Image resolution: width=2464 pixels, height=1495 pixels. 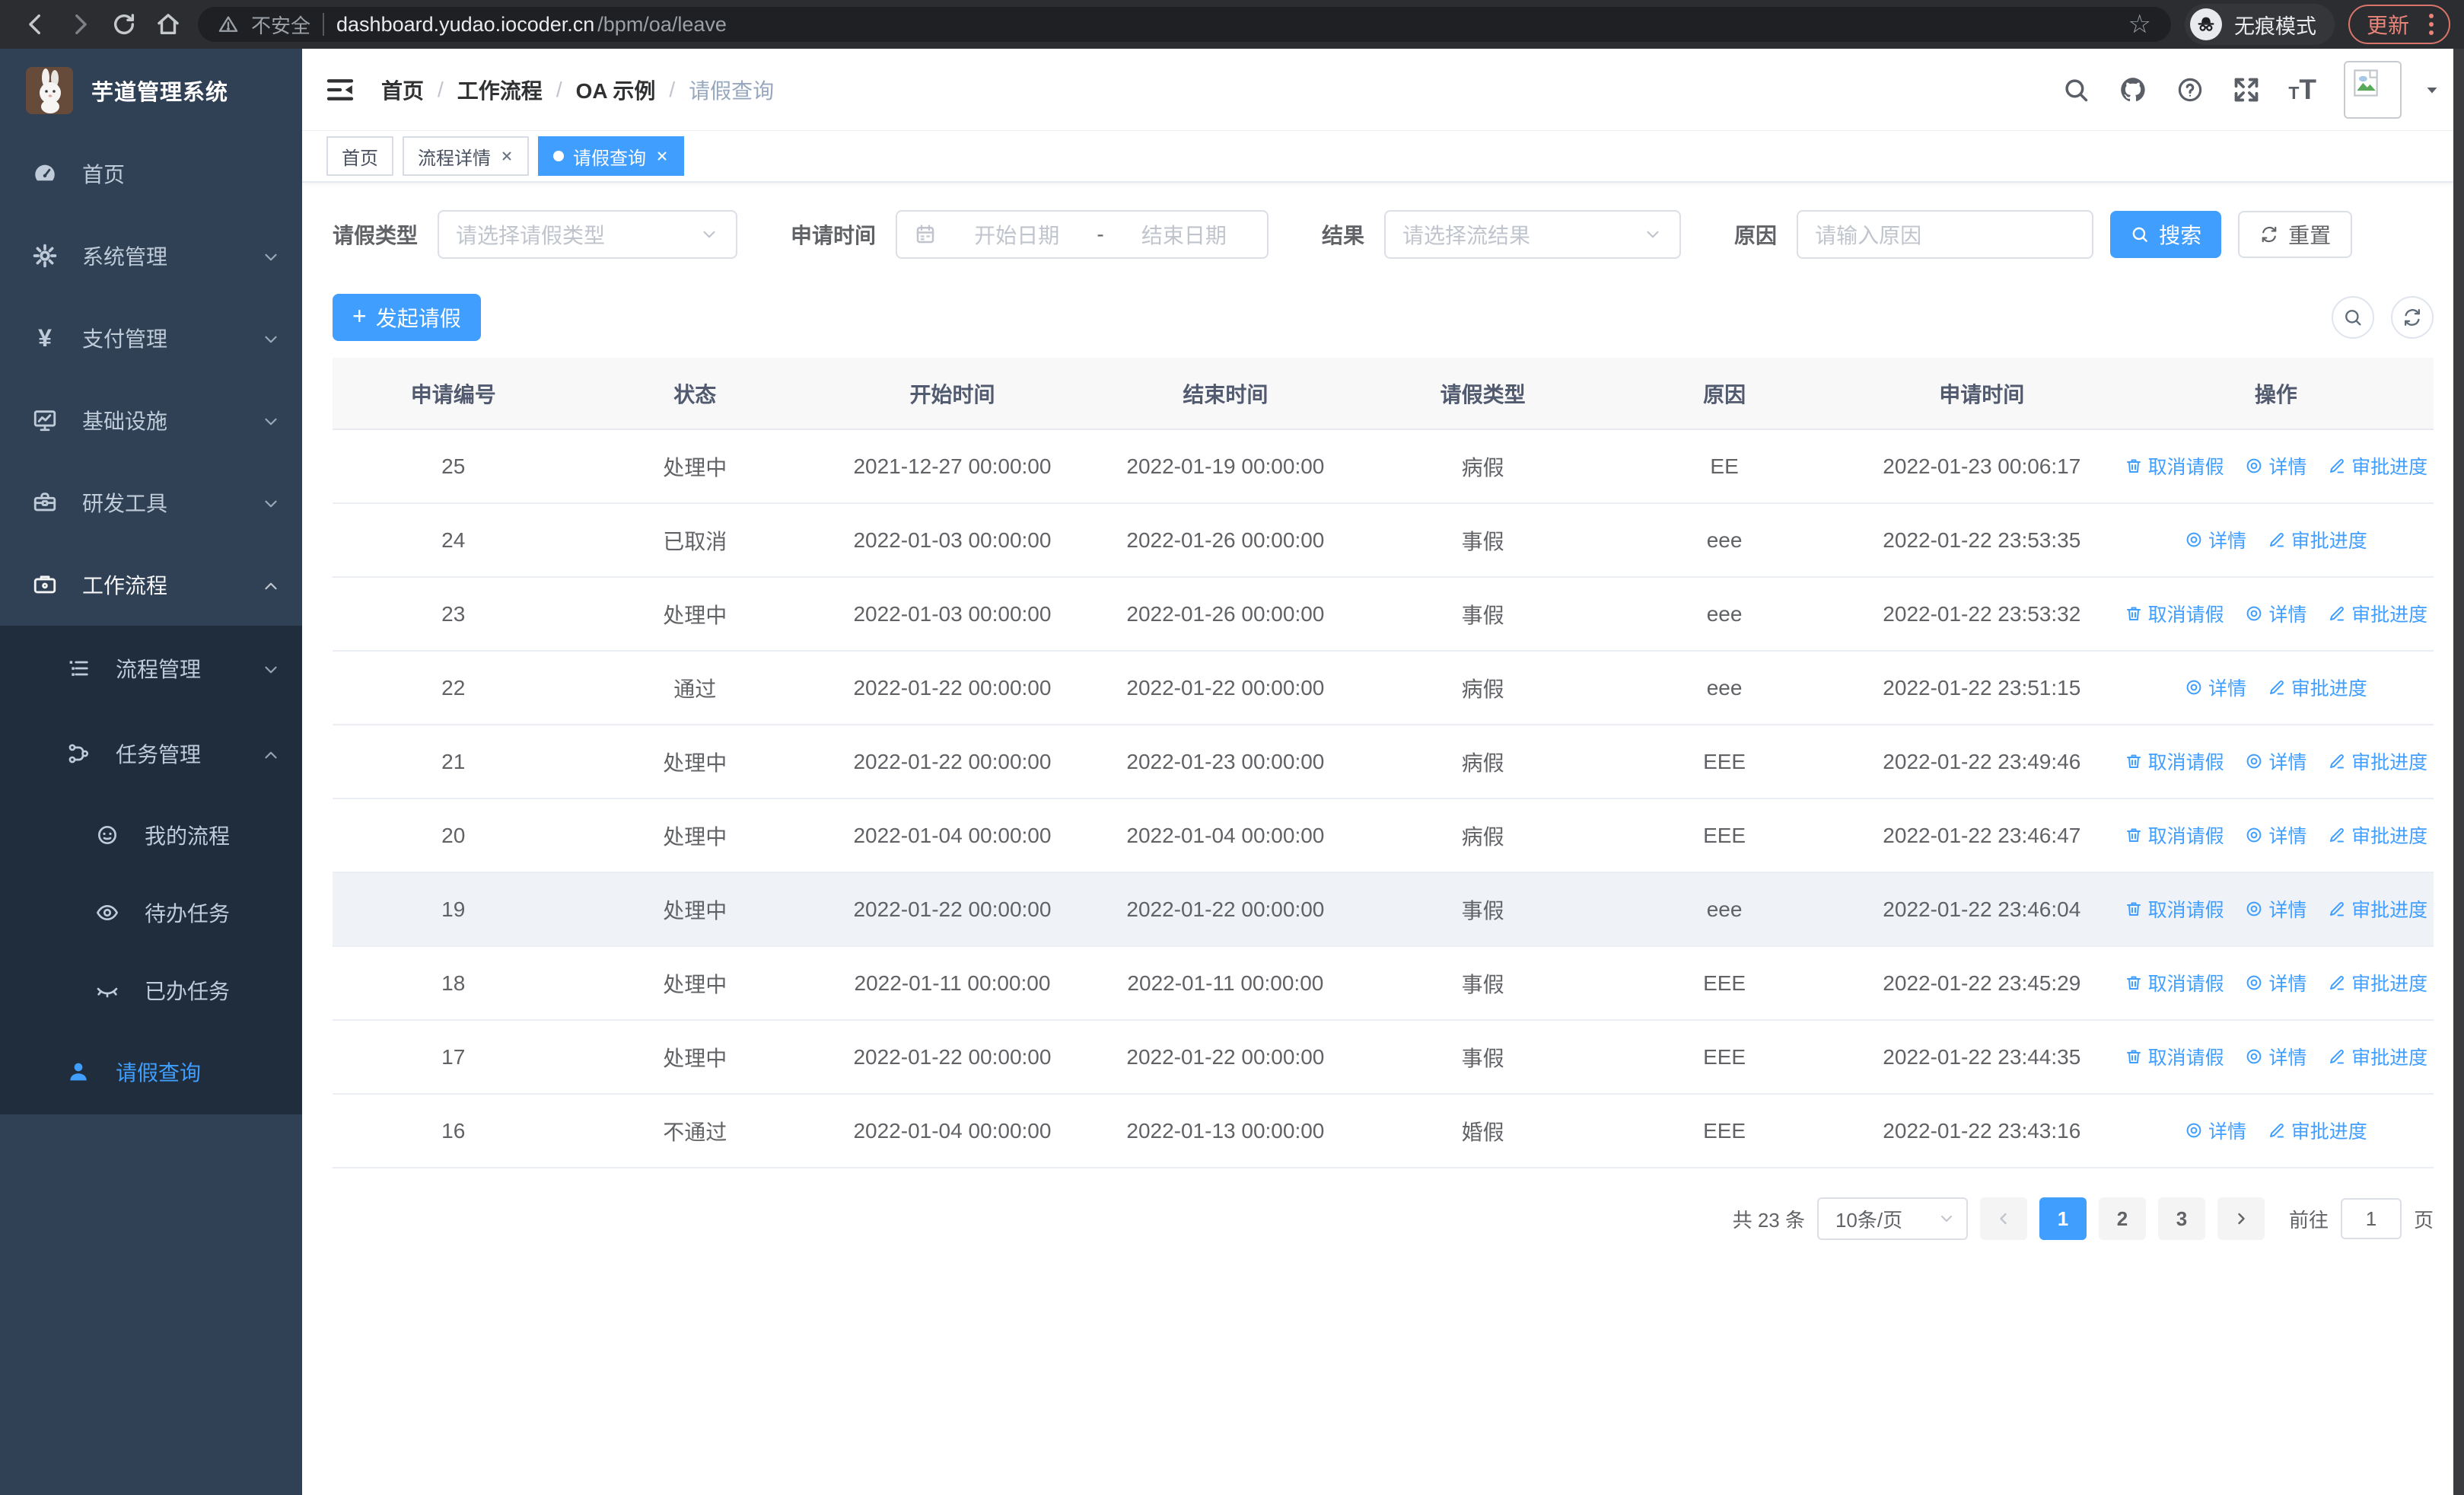 What do you see at coordinates (1533, 234) in the screenshot?
I see `result-select: 请选择流结果` at bounding box center [1533, 234].